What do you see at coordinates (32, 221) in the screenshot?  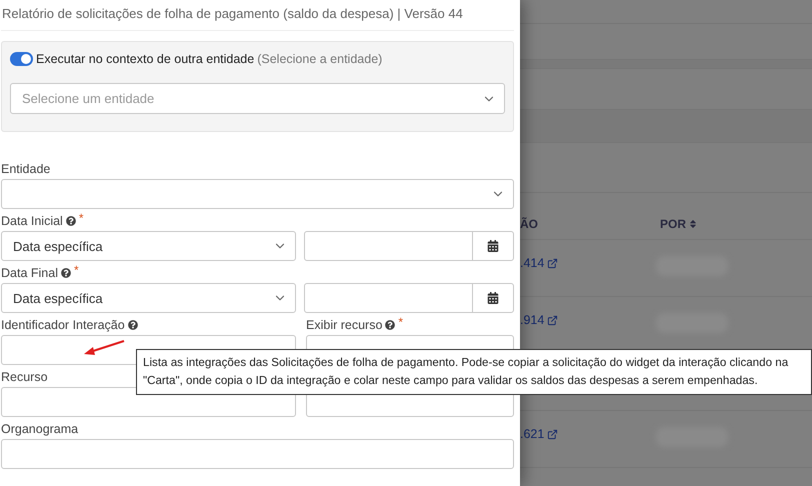 I see `field-label: Data Inicial` at bounding box center [32, 221].